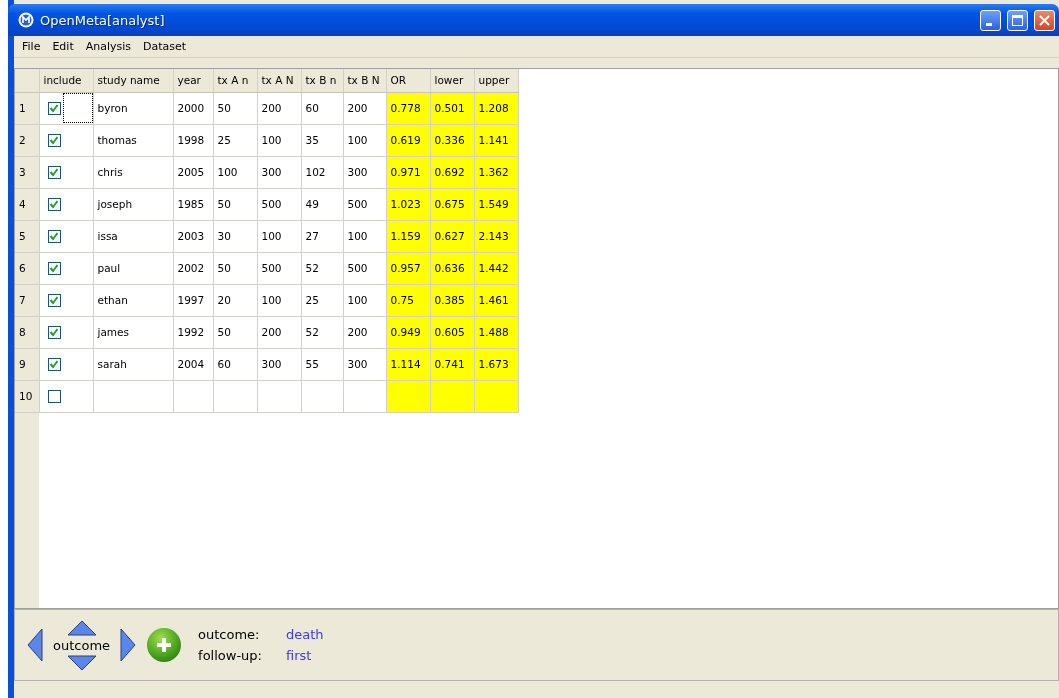 Image resolution: width=1059 pixels, height=698 pixels. What do you see at coordinates (133, 140) in the screenshot?
I see `table-cell: thomas` at bounding box center [133, 140].